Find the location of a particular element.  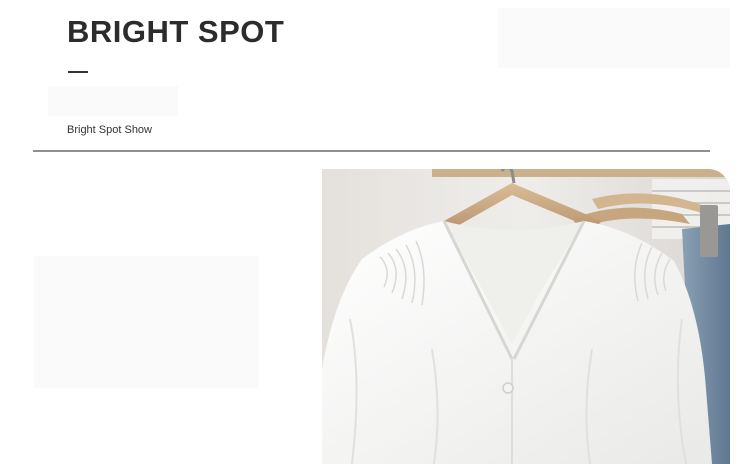

faint-background-block-mid is located at coordinates (113, 101).